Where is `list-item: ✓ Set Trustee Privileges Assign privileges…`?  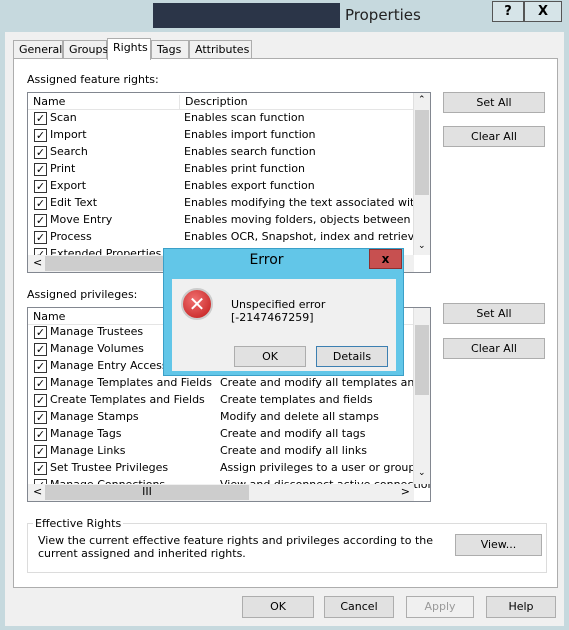 list-item: ✓ Set Trustee Privileges Assign privileges… is located at coordinates (229, 468).